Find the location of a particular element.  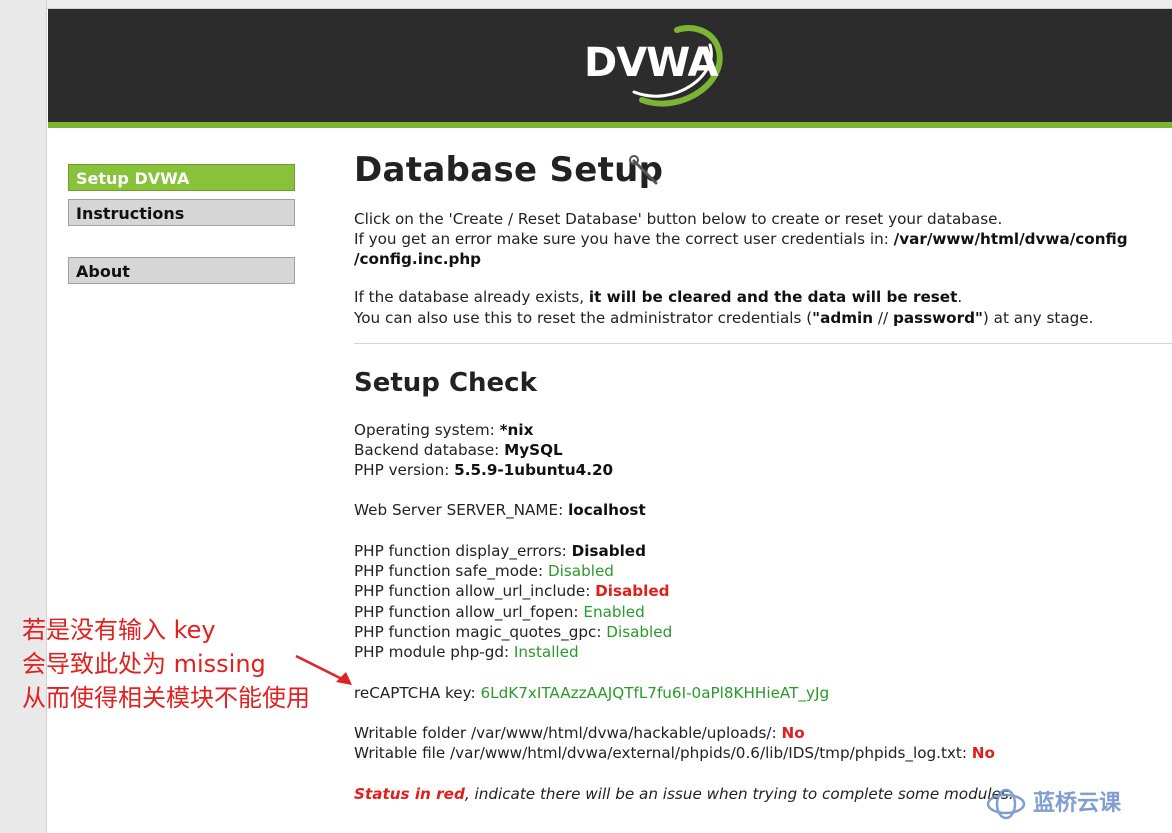

php-version-value: 5.5.9-1ubuntu4.20 is located at coordinates (534, 470).